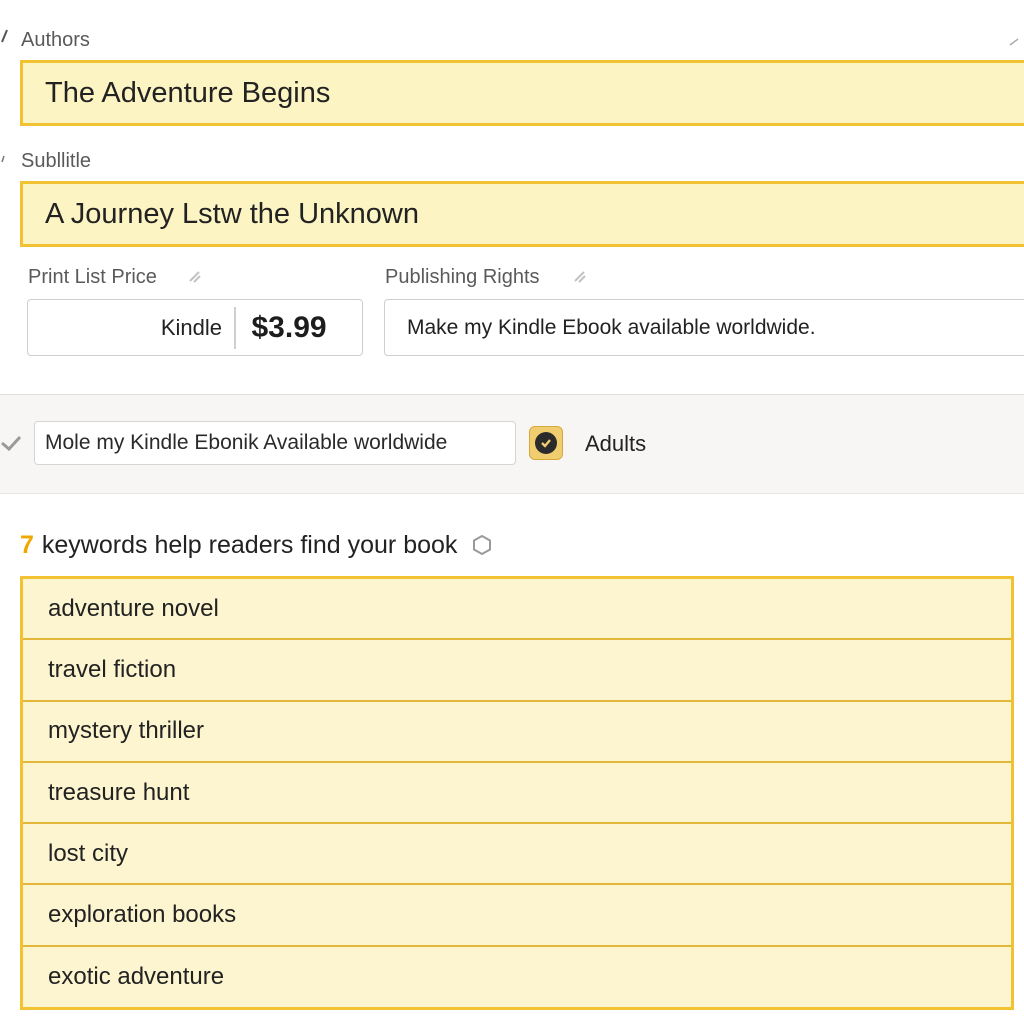 The image size is (1024, 1024). What do you see at coordinates (232, 213) in the screenshot?
I see `subtitle-value: A Journey Lstw the Unknown` at bounding box center [232, 213].